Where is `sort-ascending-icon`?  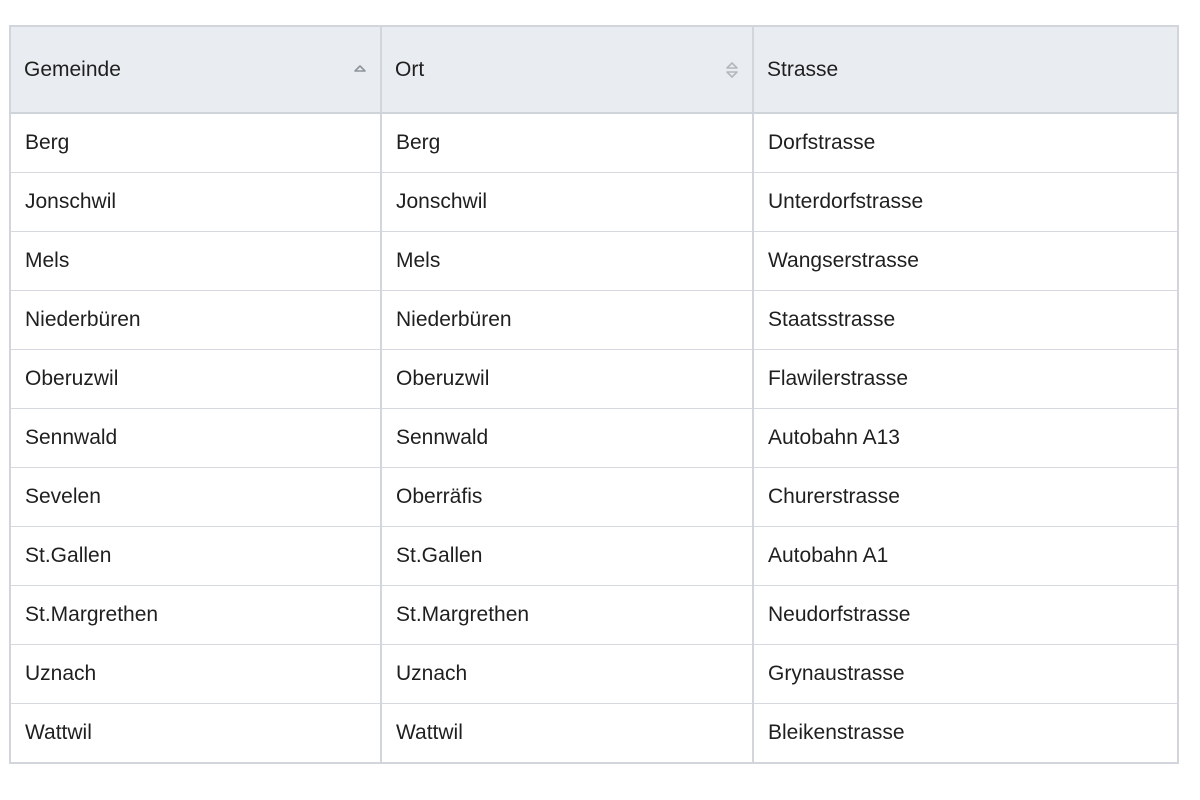 sort-ascending-icon is located at coordinates (360, 70).